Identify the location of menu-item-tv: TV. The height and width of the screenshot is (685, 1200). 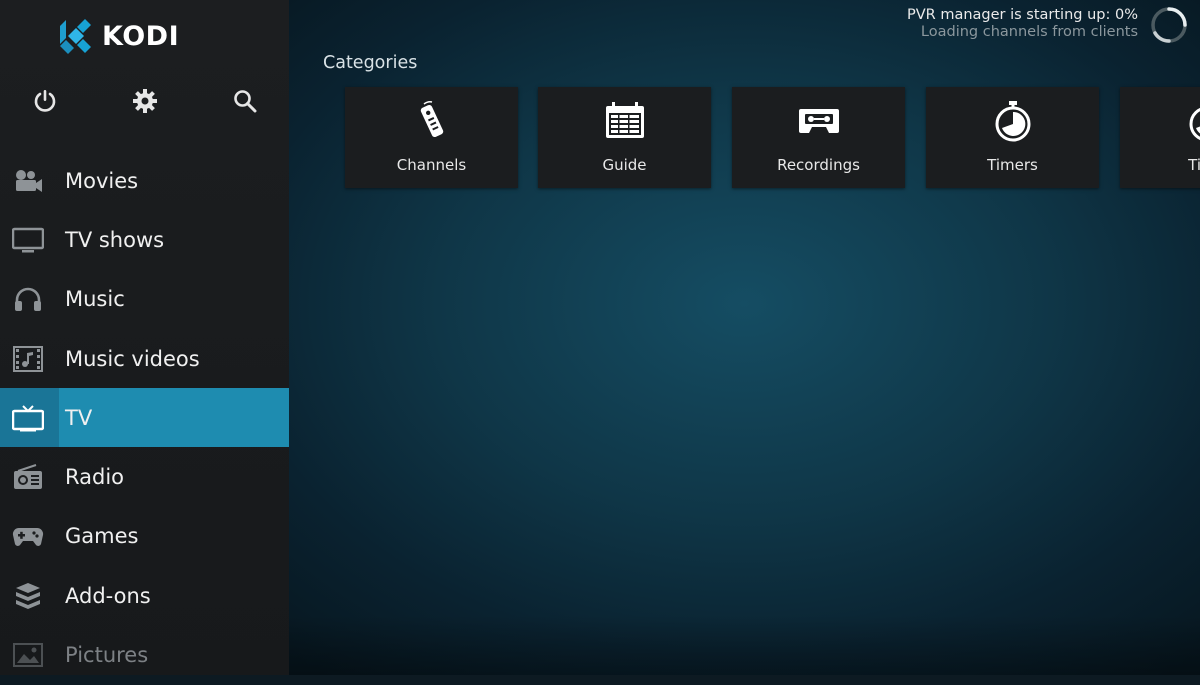
(144, 417).